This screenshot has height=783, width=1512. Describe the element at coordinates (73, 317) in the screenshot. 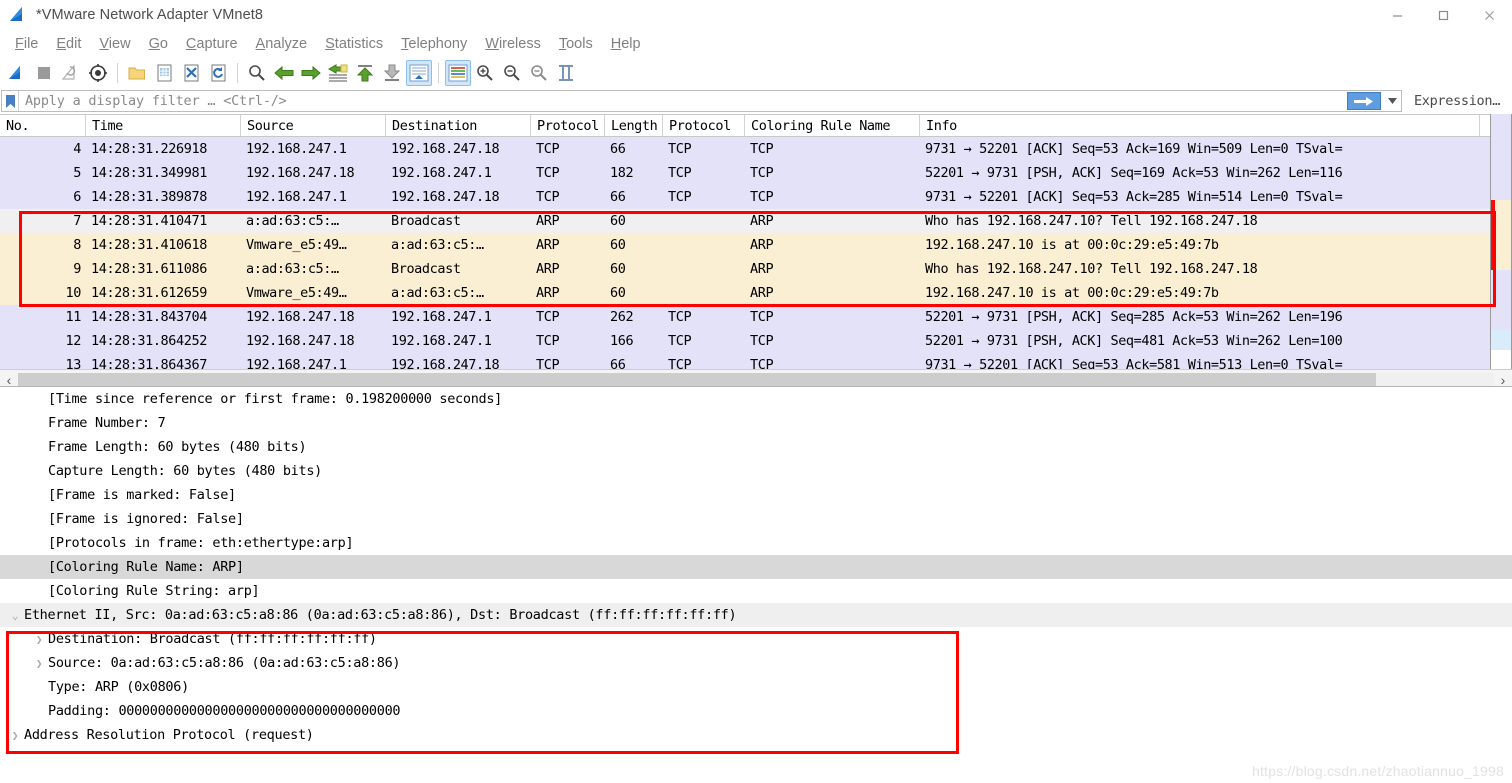

I see `packet-cell-no: 11` at that location.